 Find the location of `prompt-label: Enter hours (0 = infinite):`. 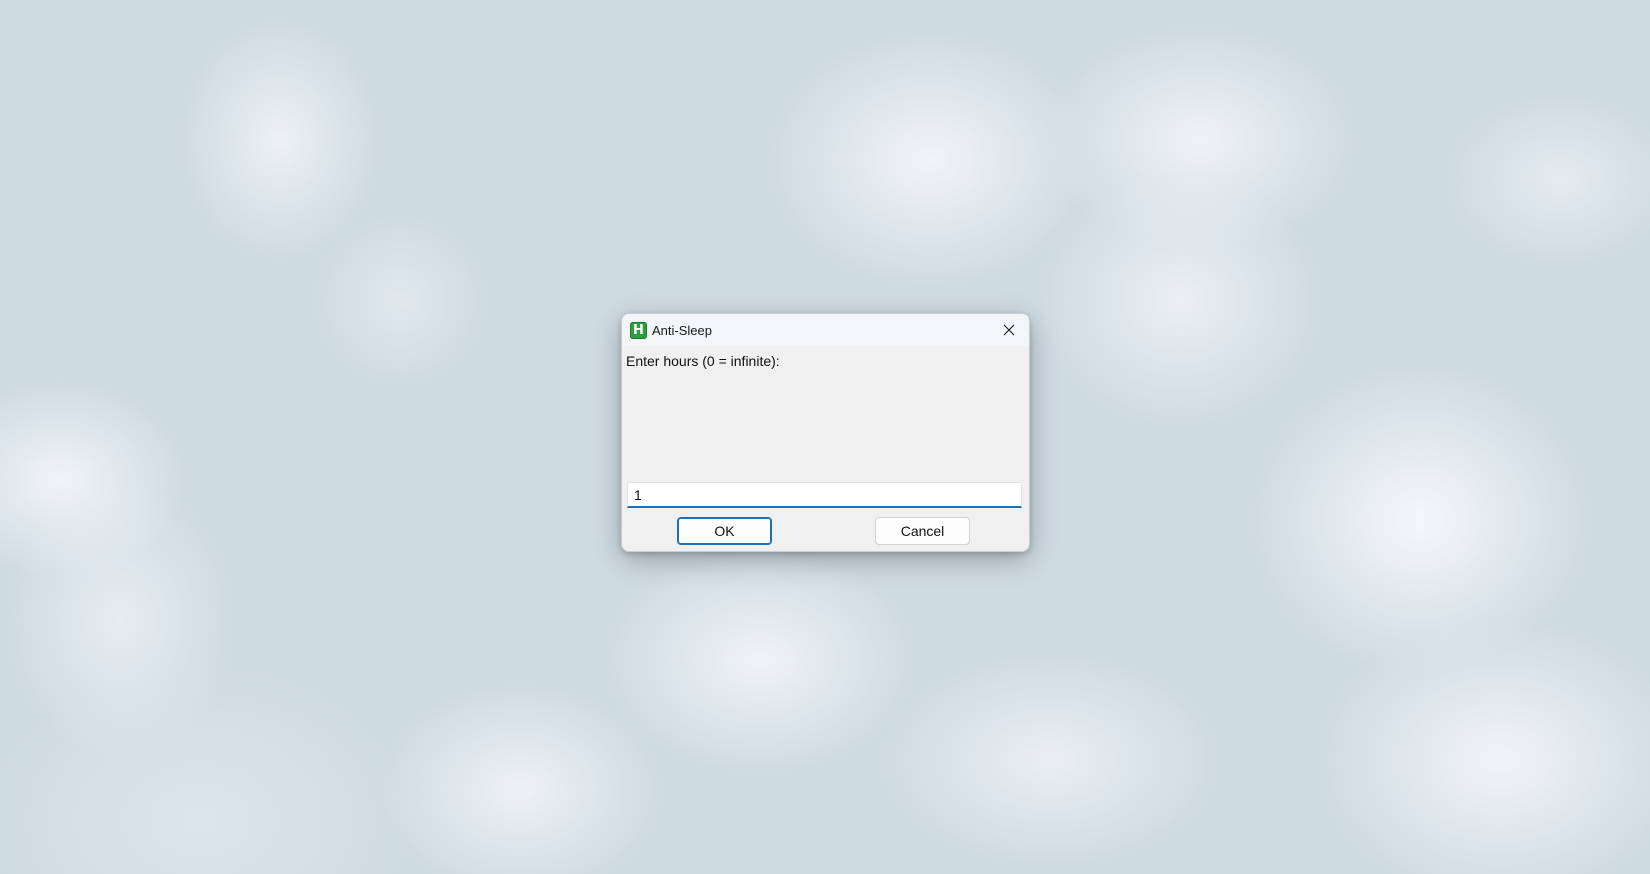

prompt-label: Enter hours (0 = infinite): is located at coordinates (703, 361).